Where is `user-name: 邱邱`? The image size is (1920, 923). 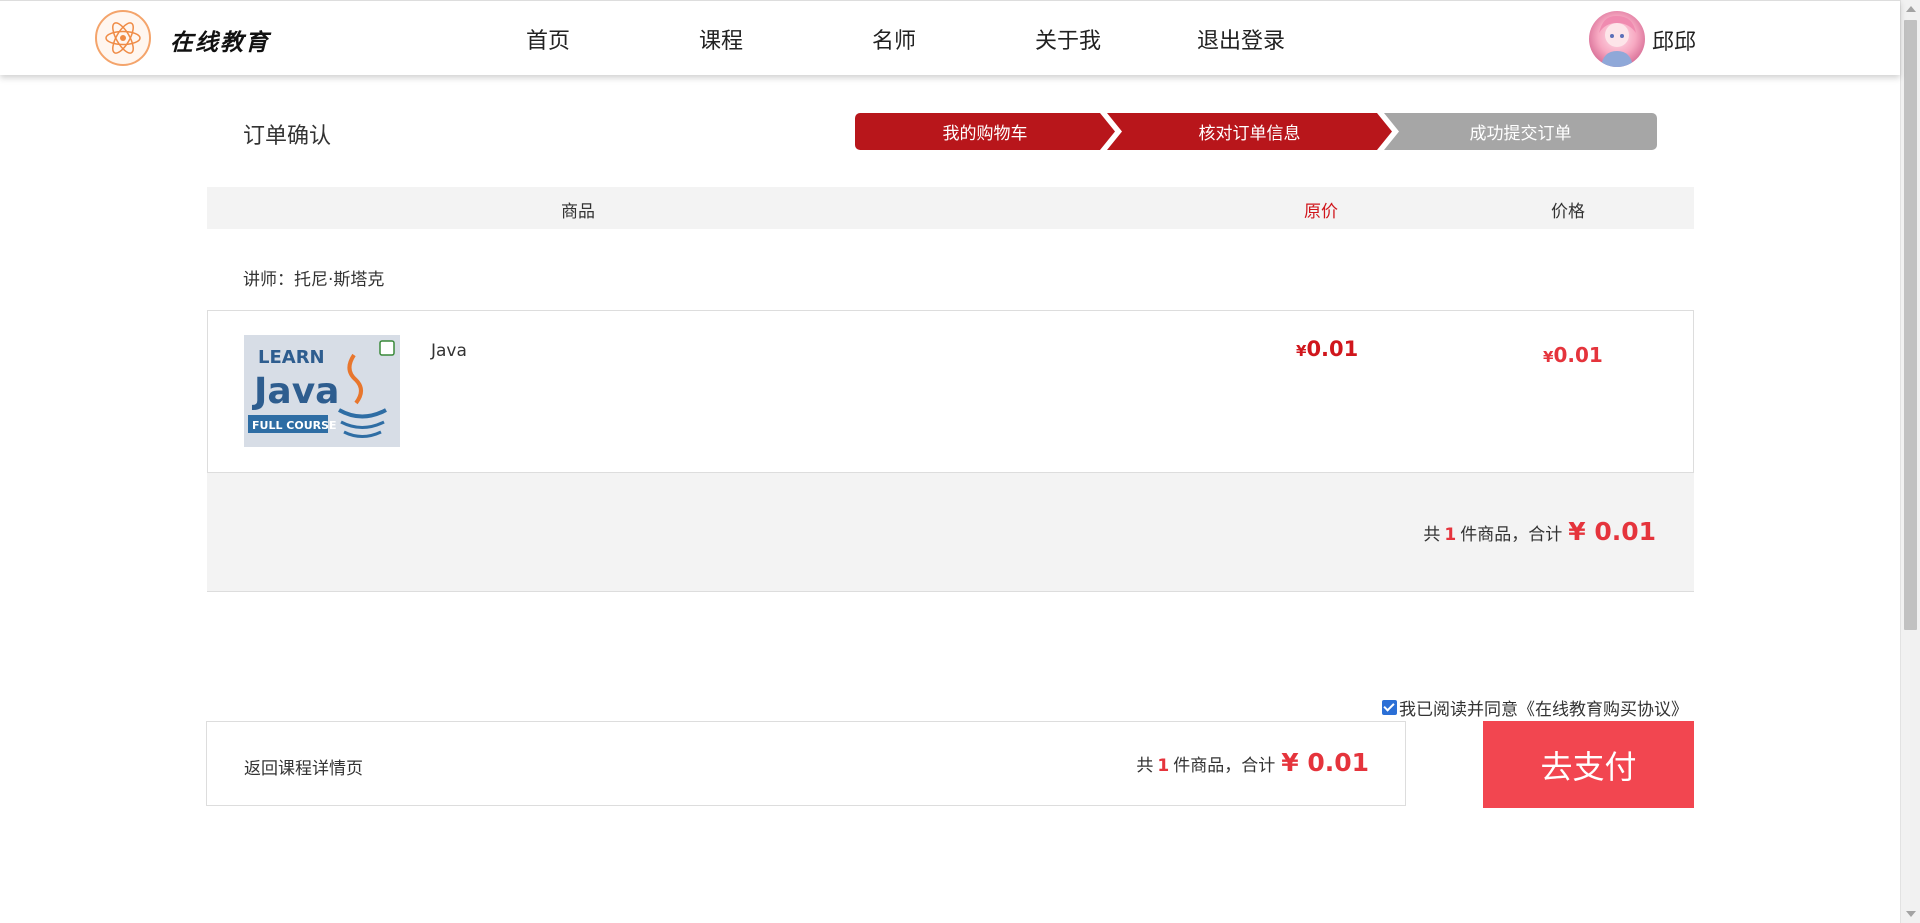
user-name: 邱邱 is located at coordinates (1674, 40).